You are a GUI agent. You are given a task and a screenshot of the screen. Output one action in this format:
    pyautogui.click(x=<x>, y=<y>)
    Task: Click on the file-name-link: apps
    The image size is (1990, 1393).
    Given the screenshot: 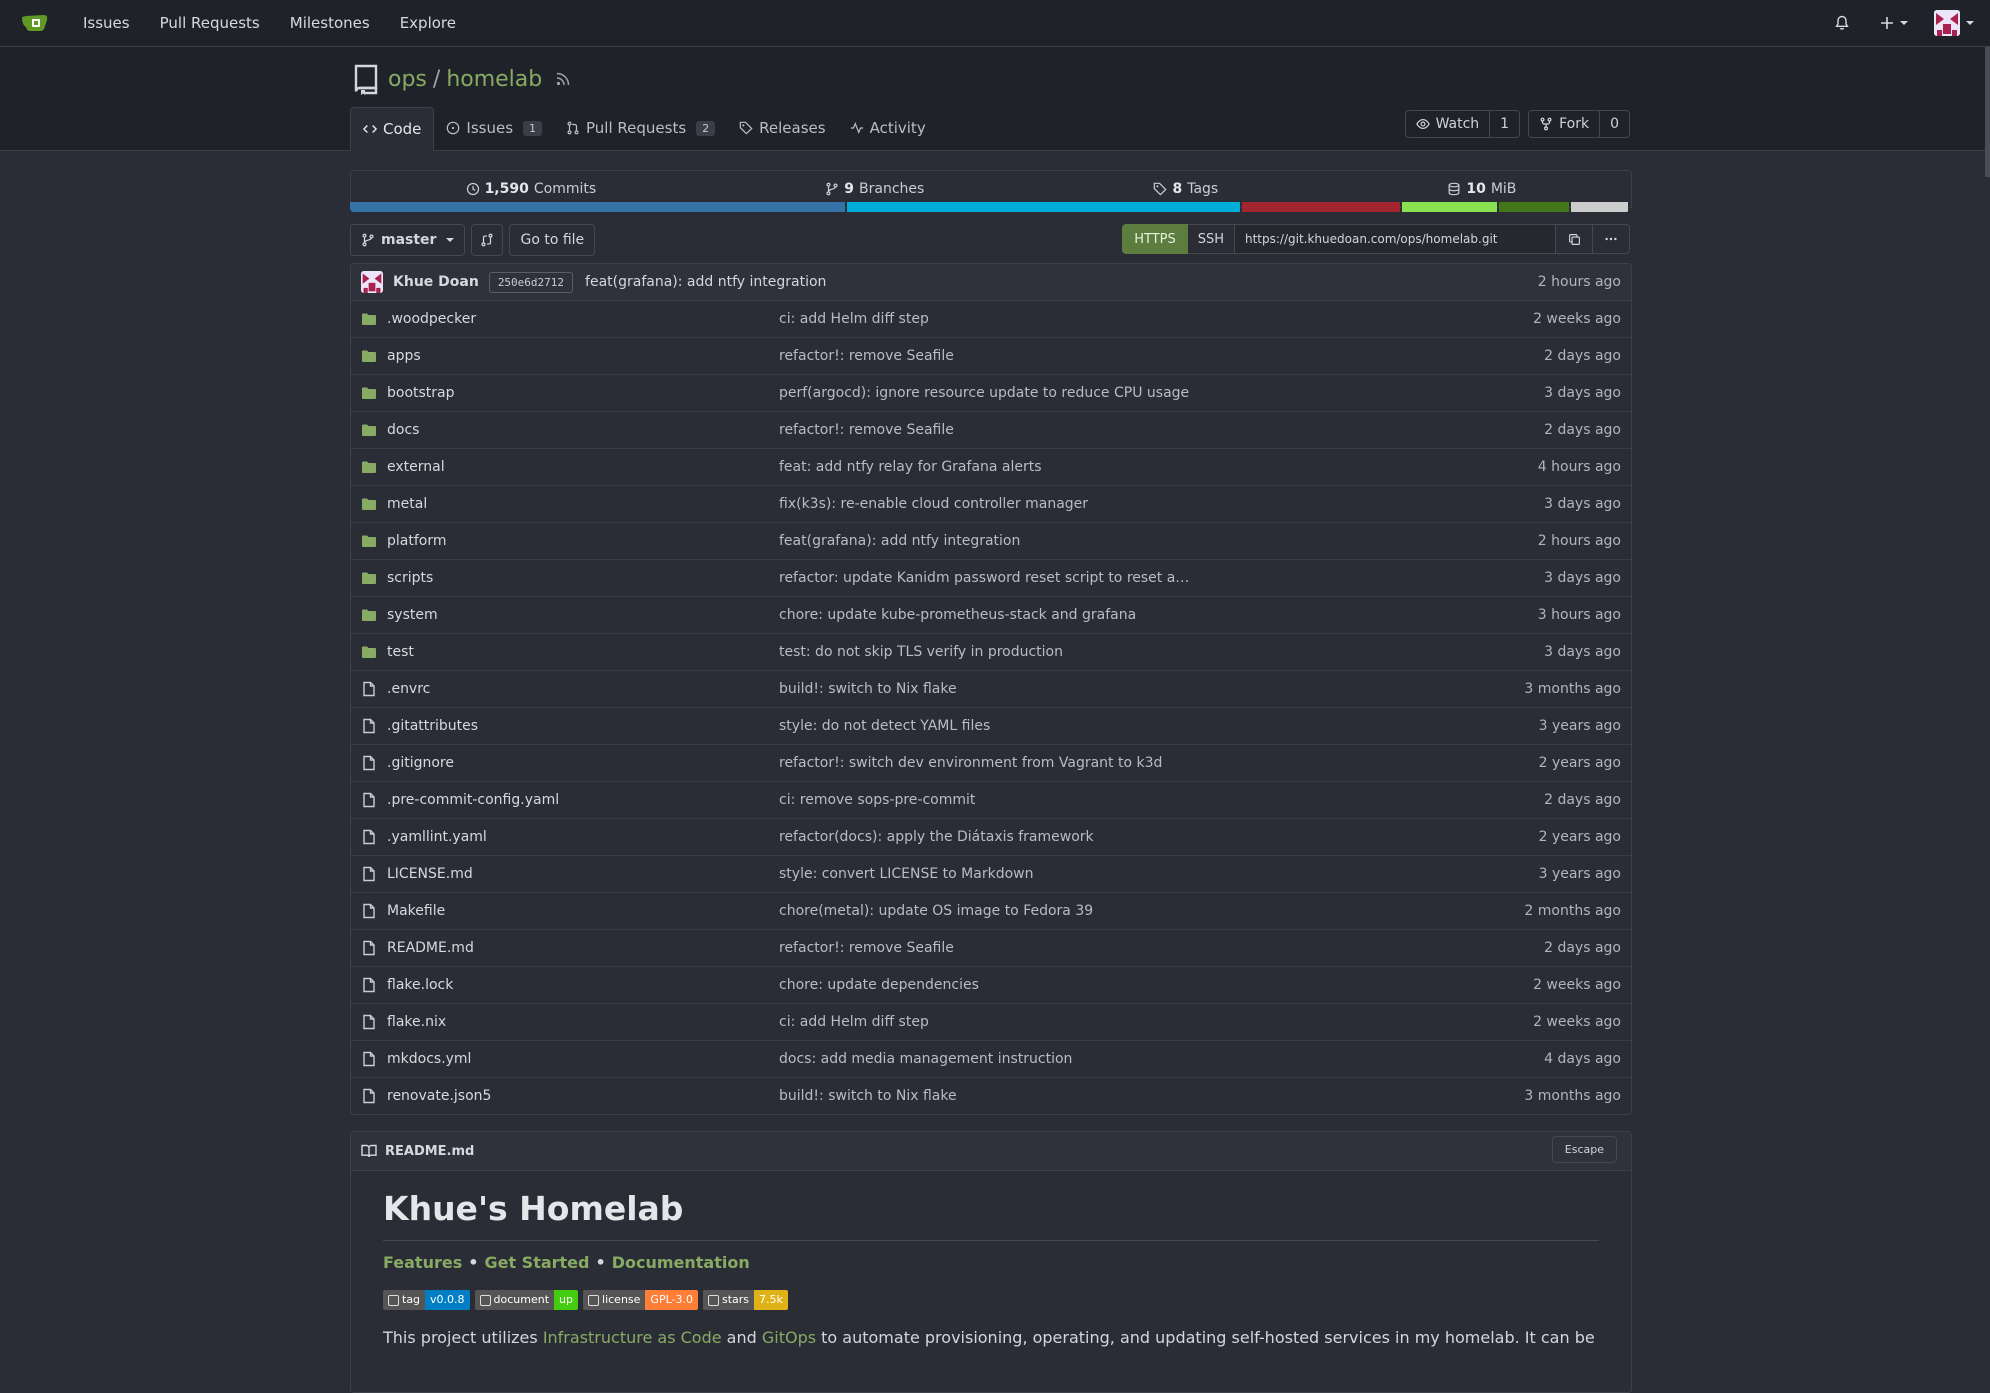 What is the action you would take?
    pyautogui.click(x=583, y=356)
    